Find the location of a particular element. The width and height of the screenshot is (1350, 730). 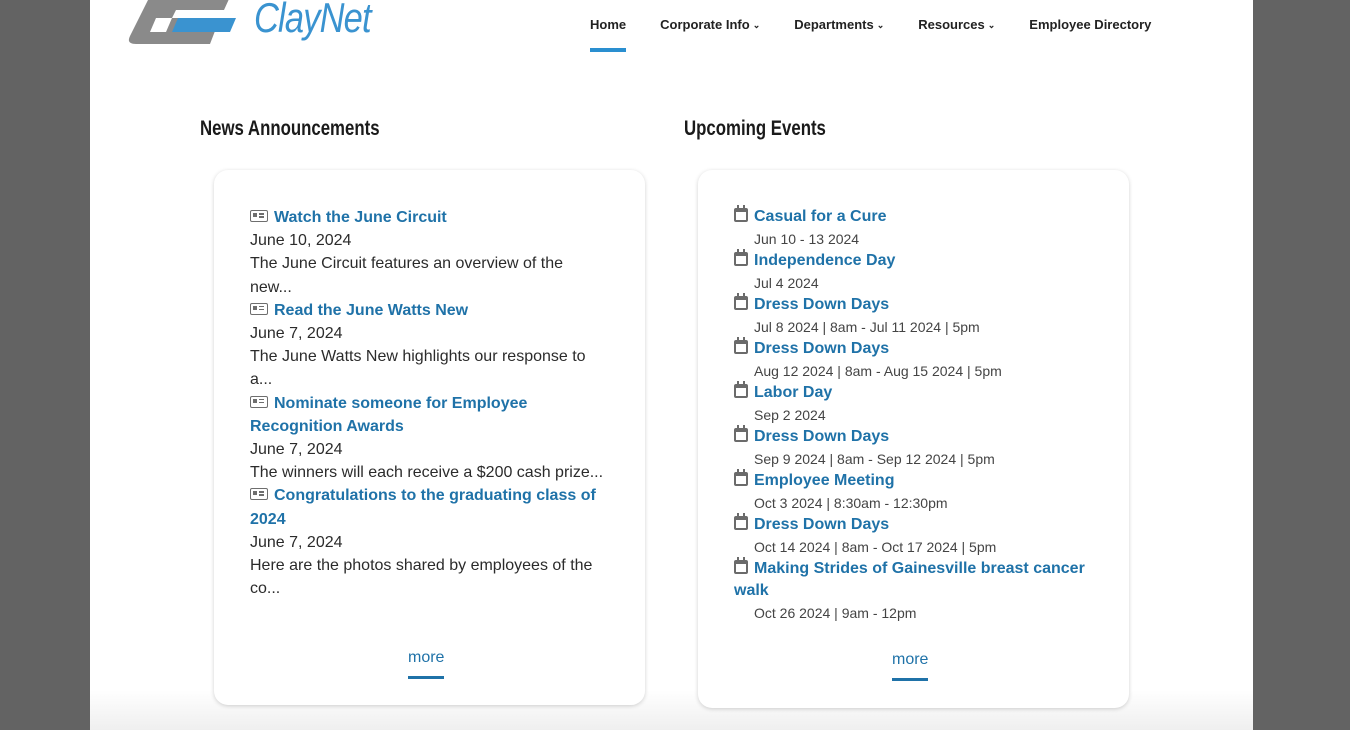

event-datetime: Jun 10 - 13 2024 is located at coordinates (807, 239).